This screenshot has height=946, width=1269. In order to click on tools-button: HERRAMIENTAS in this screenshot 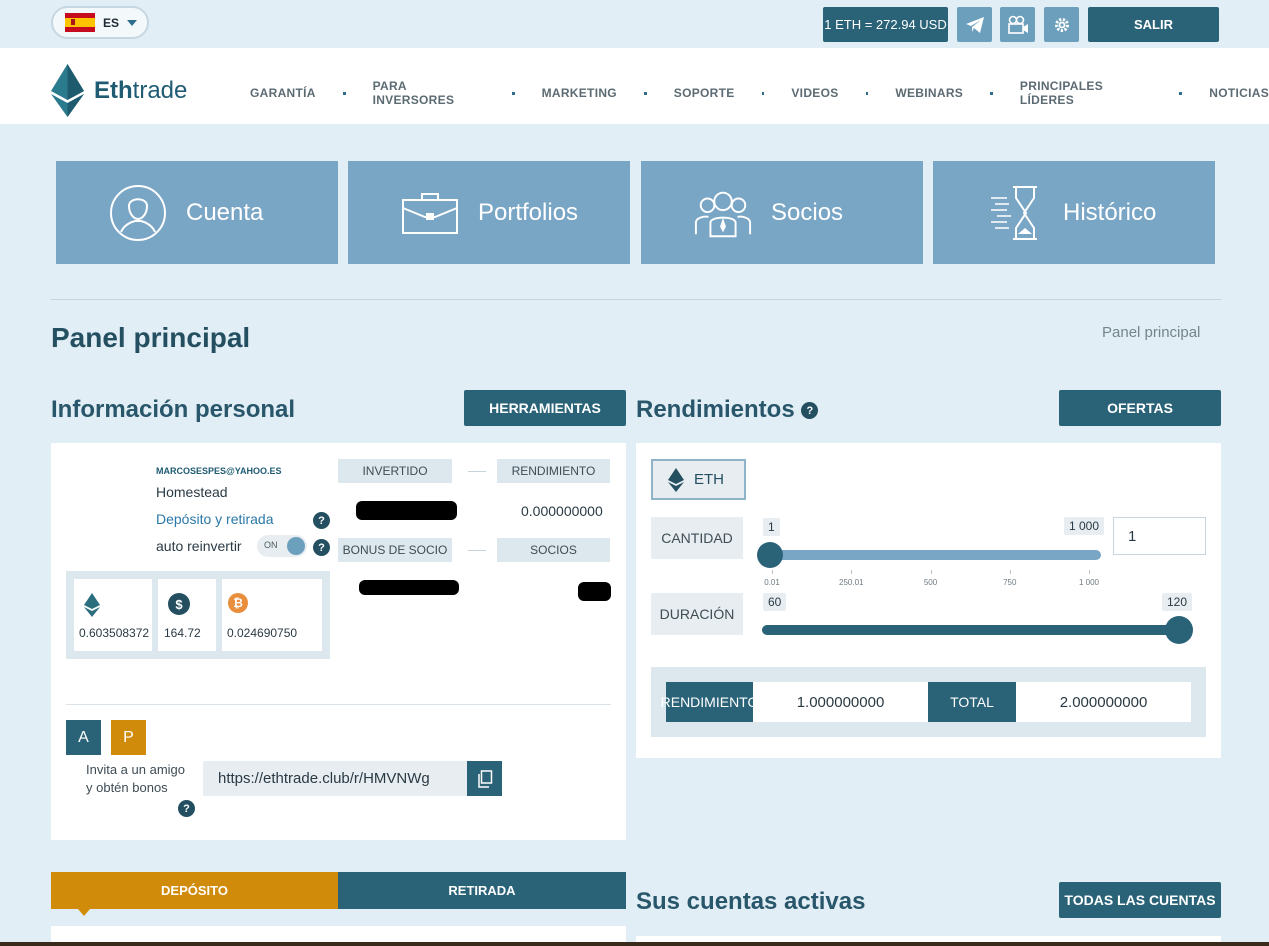, I will do `click(545, 408)`.